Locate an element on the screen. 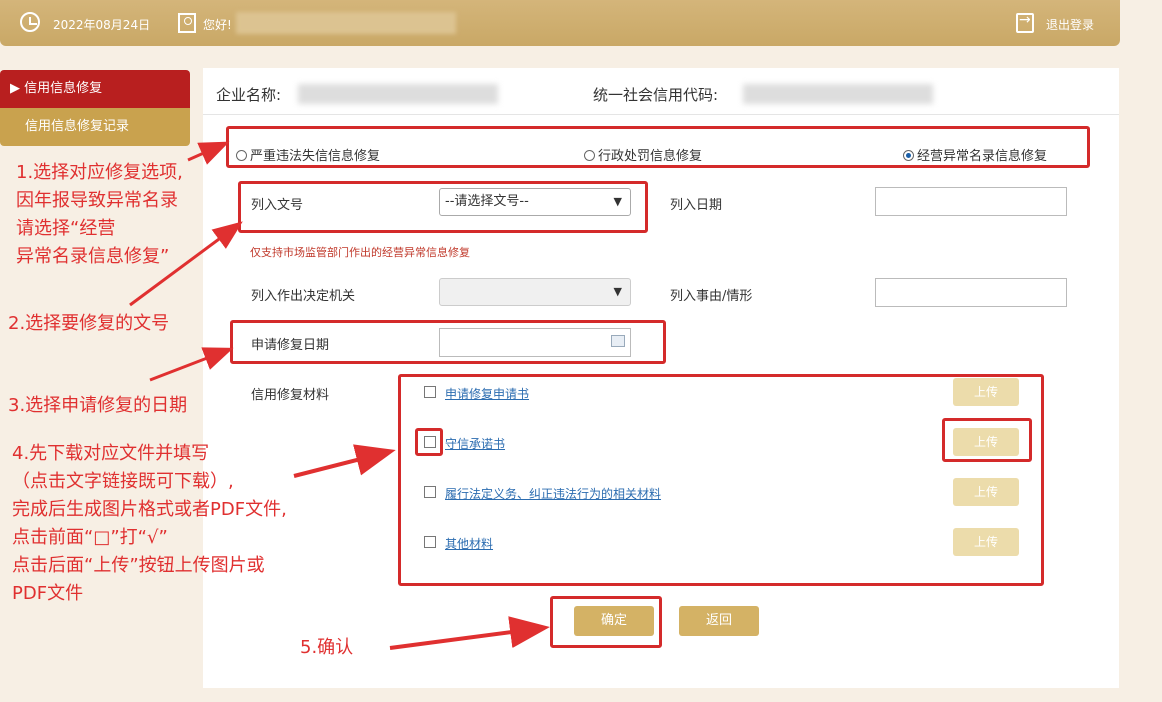 The width and height of the screenshot is (1162, 702). arrow-step1 is located at coordinates (208, 153).